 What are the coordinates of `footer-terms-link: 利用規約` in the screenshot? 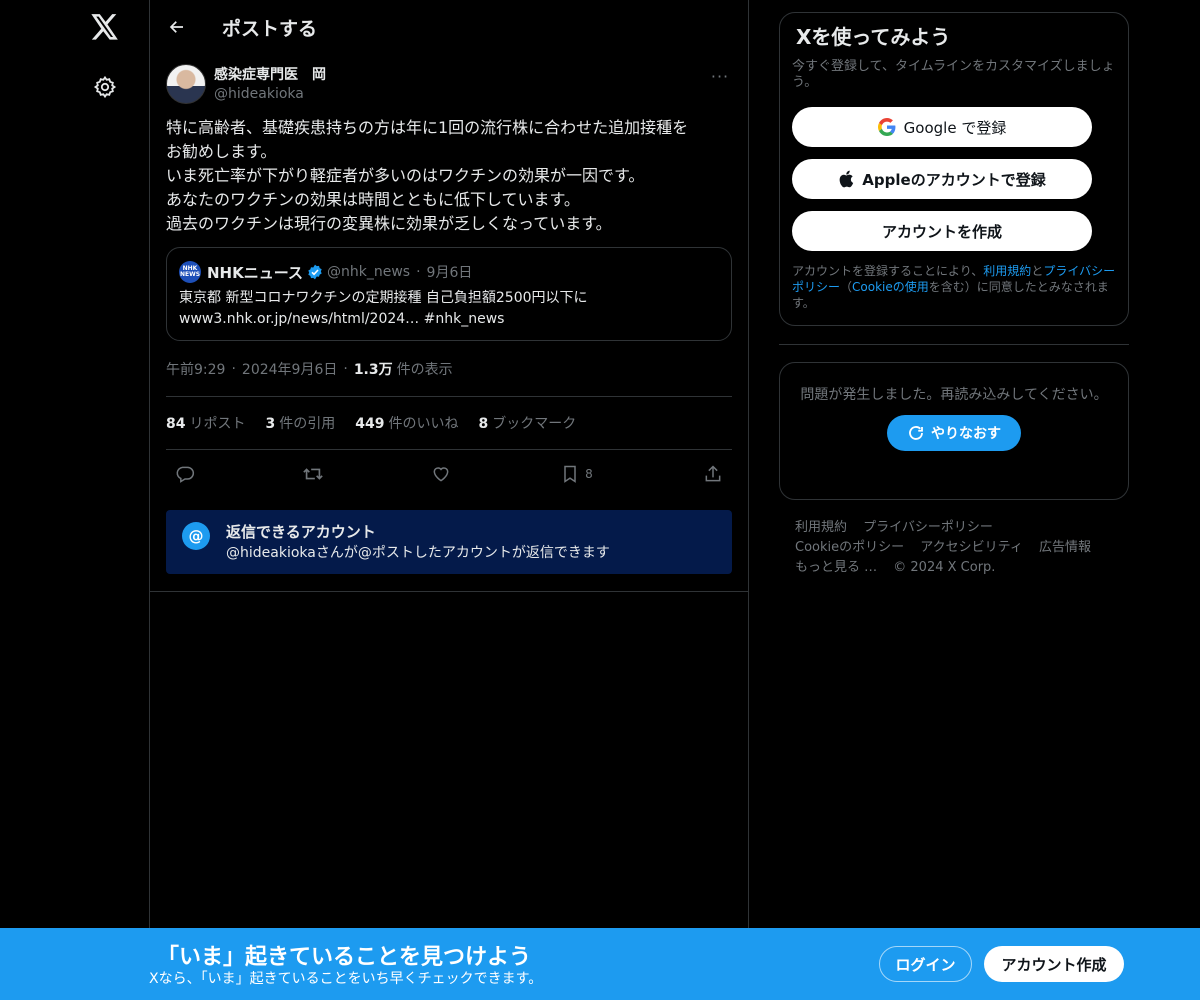 It's located at (821, 528).